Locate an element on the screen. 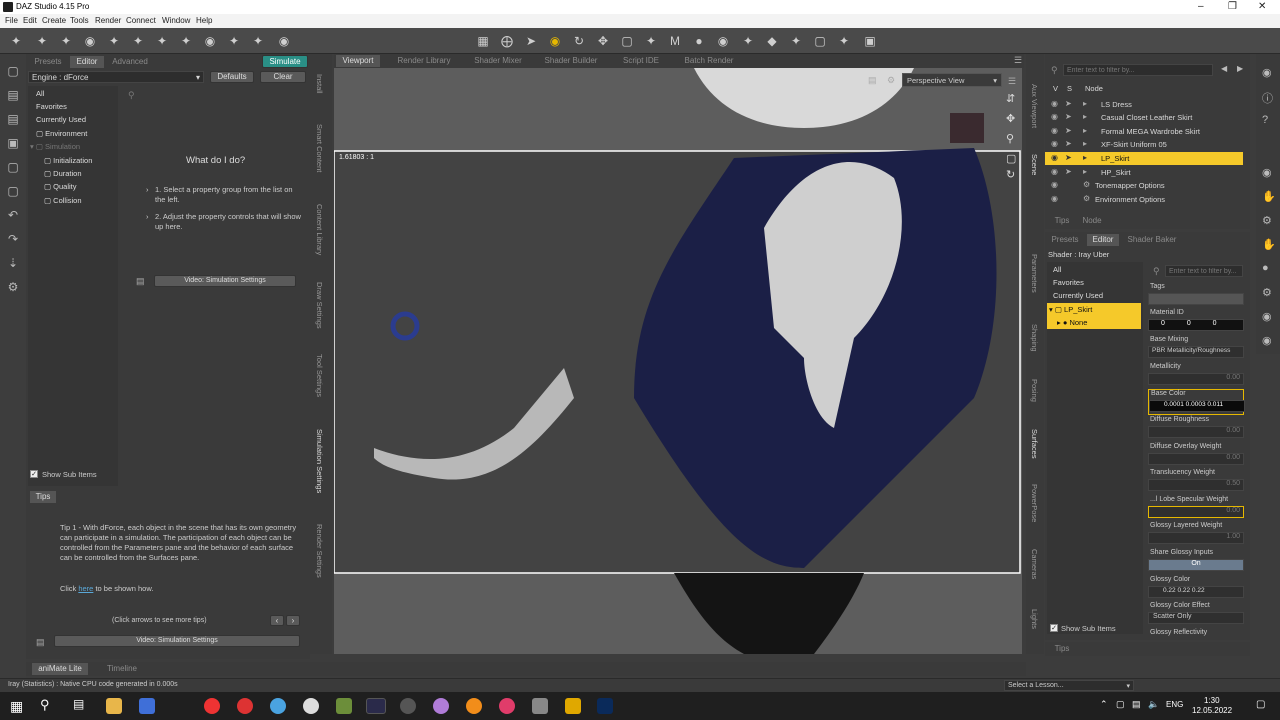 Image resolution: width=1280 pixels, height=720 pixels. prev-tip-button: ‹ is located at coordinates (277, 620).